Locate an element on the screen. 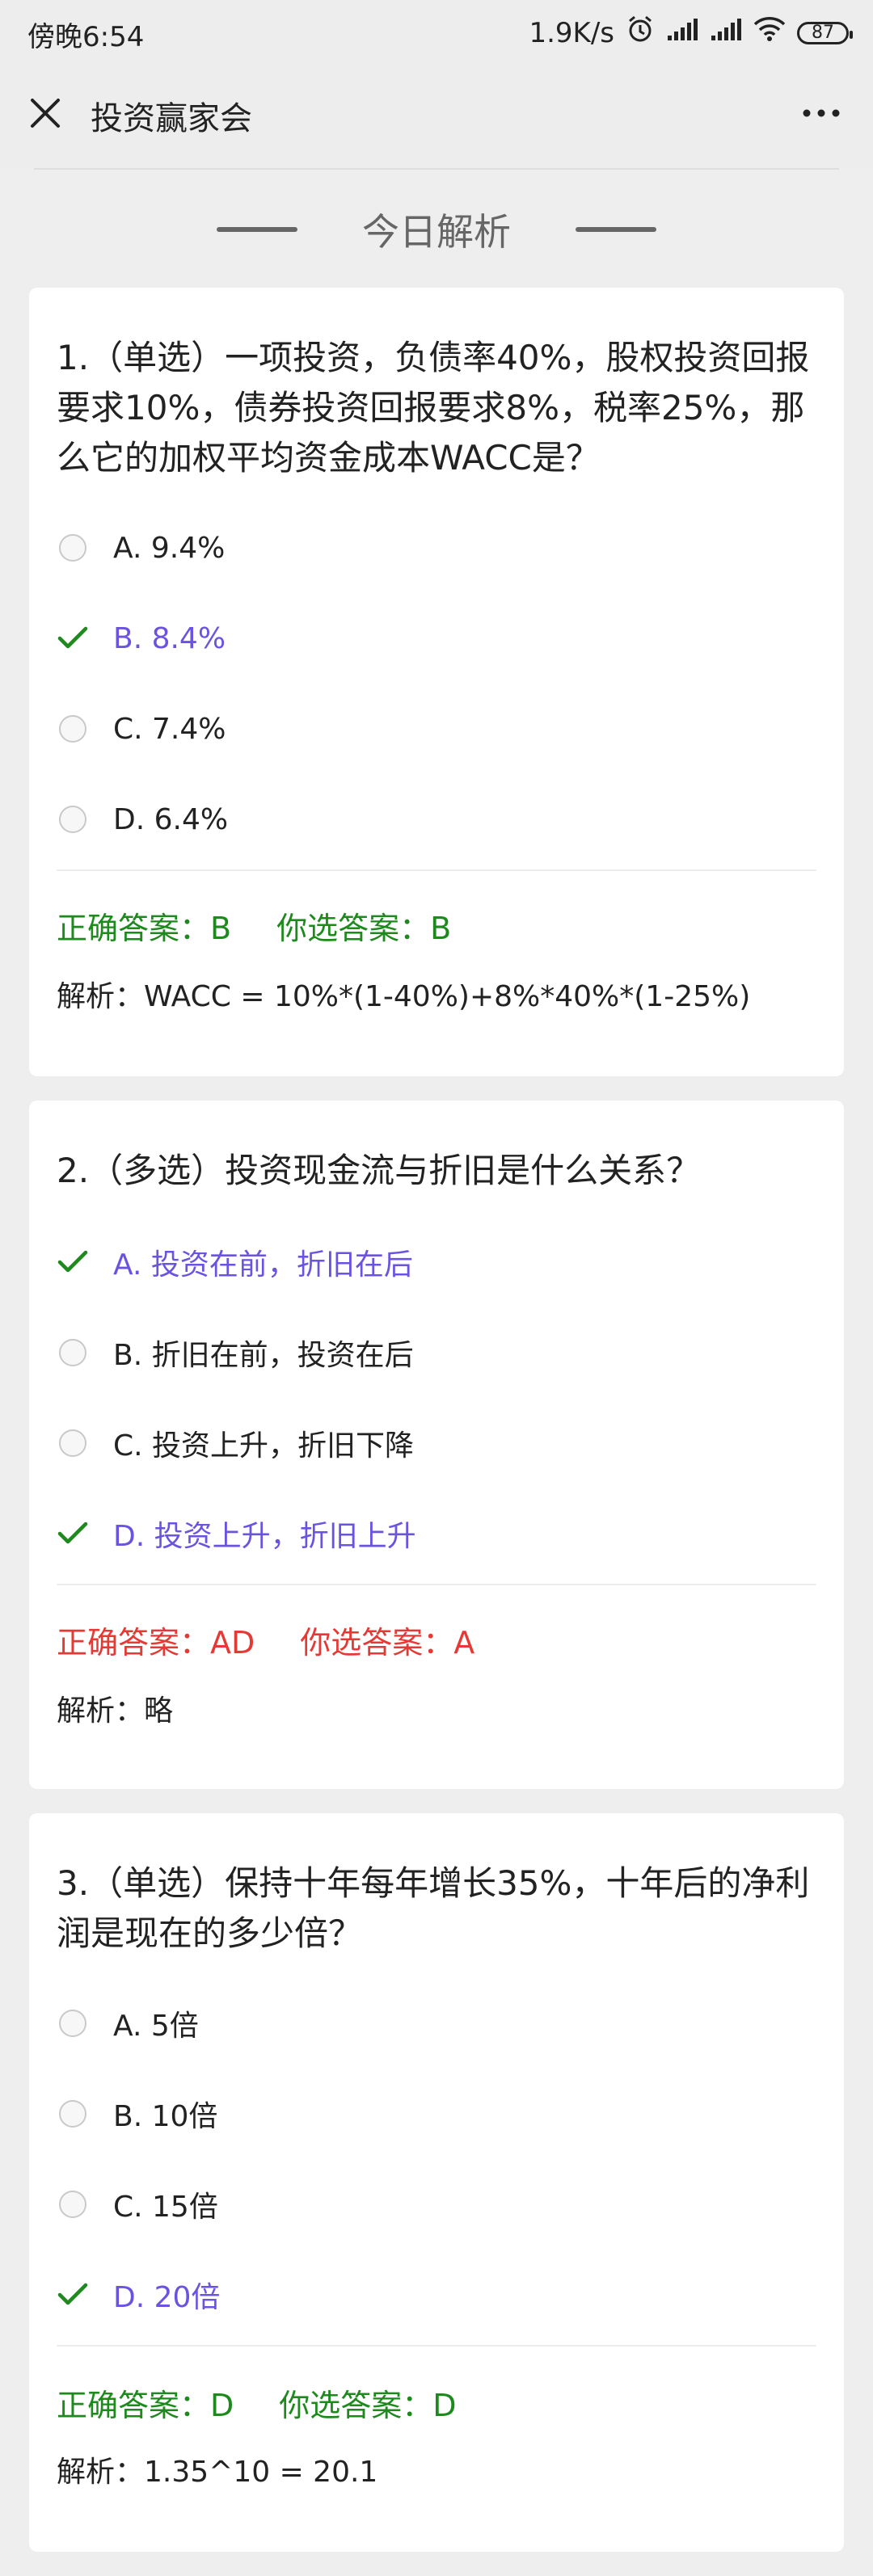  option-c: C. 15倍 is located at coordinates (137, 2204).